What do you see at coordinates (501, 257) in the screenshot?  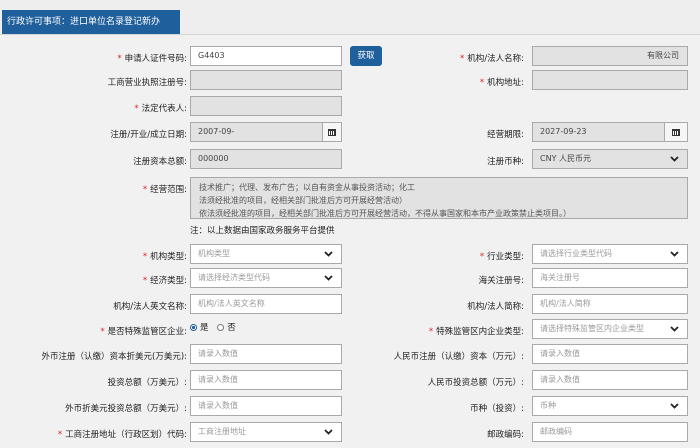 I see `industry-type-label: * 行业类型:` at bounding box center [501, 257].